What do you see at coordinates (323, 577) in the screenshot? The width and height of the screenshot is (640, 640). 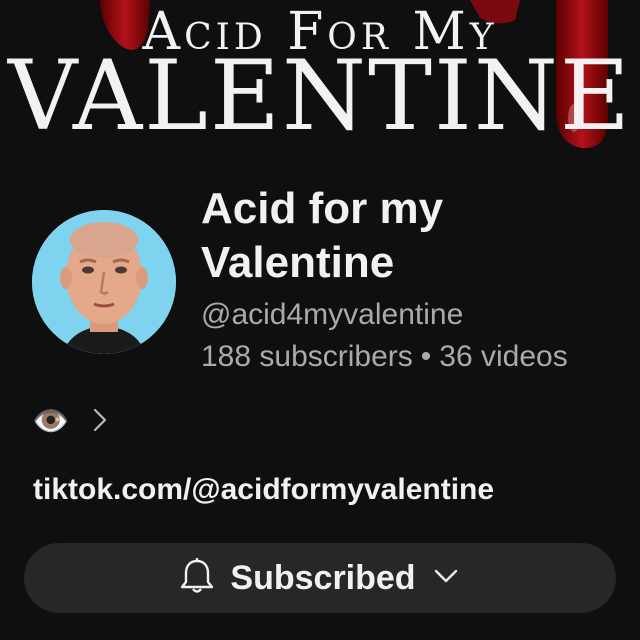 I see `subscribed-label: Subscribed` at bounding box center [323, 577].